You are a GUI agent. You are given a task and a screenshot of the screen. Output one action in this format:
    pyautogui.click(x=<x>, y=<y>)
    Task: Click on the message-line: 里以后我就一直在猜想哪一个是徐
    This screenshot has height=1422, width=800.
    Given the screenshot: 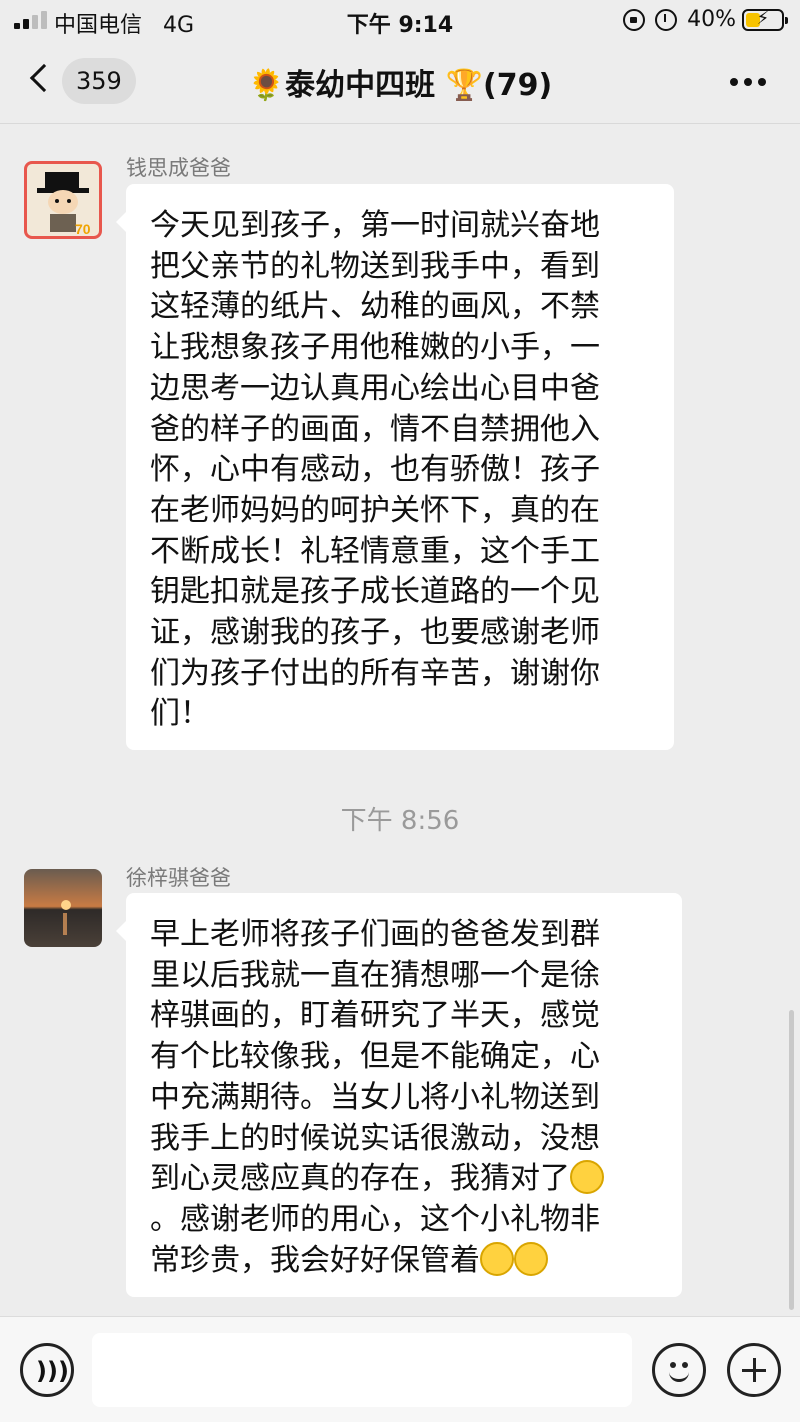 What is the action you would take?
    pyautogui.click(x=375, y=975)
    